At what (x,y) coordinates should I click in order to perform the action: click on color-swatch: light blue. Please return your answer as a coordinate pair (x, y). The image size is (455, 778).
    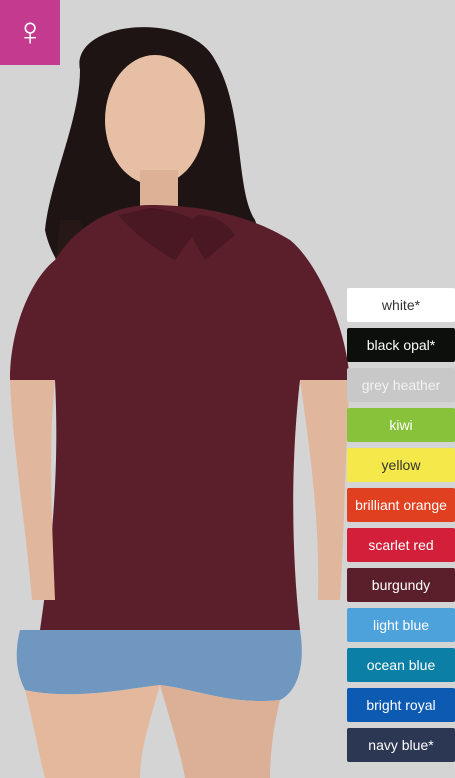
    Looking at the image, I should click on (401, 625).